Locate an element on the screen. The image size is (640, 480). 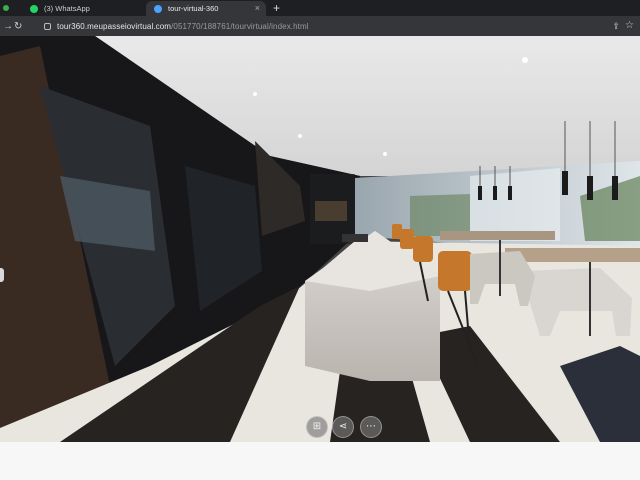
tab-whatsapp: (3) WhatsApp is located at coordinates (83, 8).